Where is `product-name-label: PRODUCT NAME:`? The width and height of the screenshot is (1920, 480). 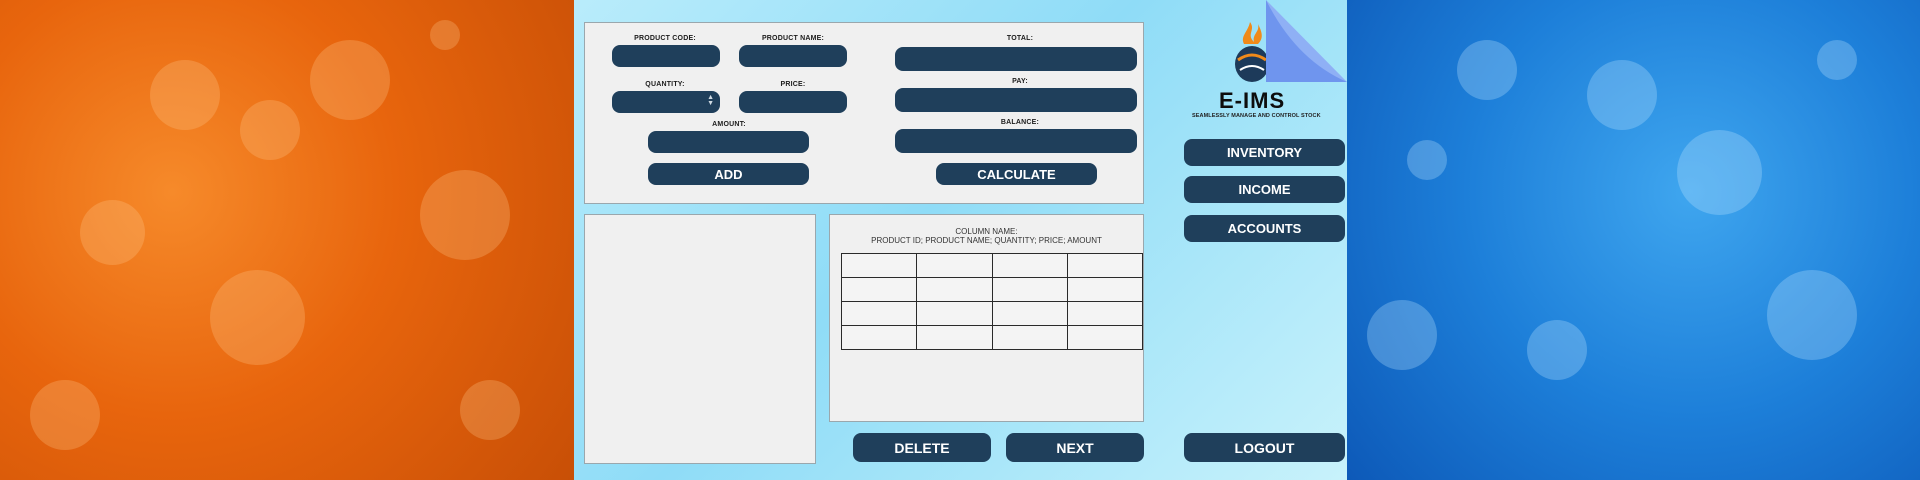 product-name-label: PRODUCT NAME: is located at coordinates (793, 38).